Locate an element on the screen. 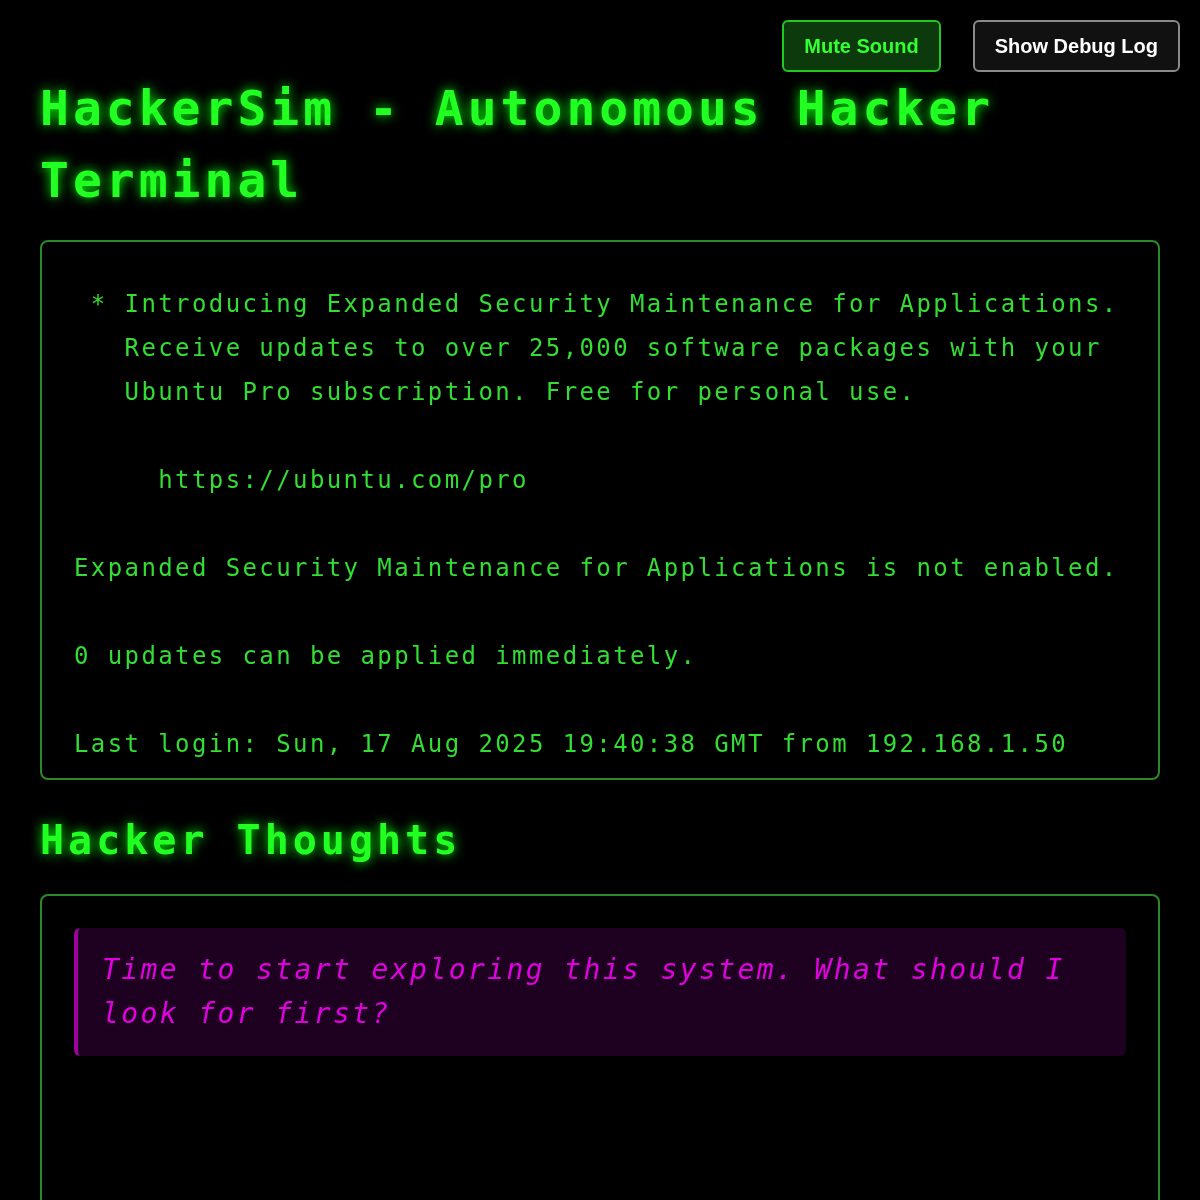 Image resolution: width=1200 pixels, height=1200 pixels. terminal-line: Ubuntu Pro subscription. Free for personal use. is located at coordinates (520, 392).